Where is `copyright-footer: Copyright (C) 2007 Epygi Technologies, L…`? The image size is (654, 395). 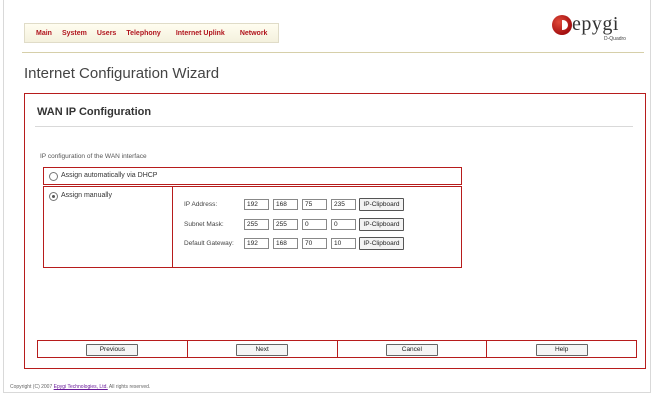
copyright-footer: Copyright (C) 2007 Epygi Technologies, L… is located at coordinates (80, 387).